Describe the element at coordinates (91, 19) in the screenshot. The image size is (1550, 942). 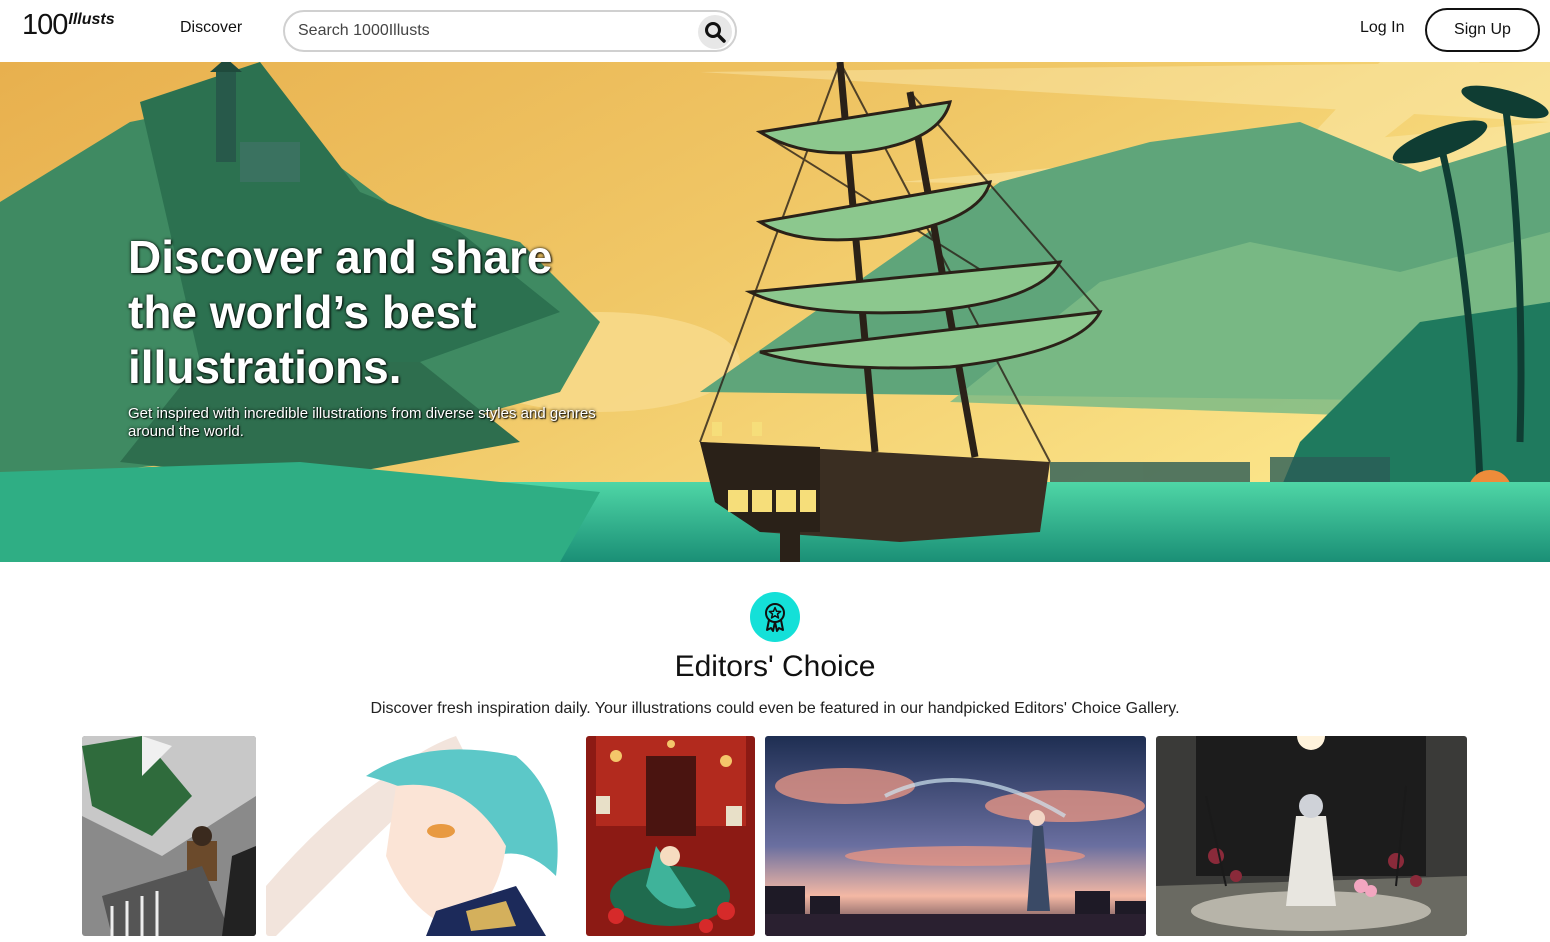
I see `logo-word: Illusts` at that location.